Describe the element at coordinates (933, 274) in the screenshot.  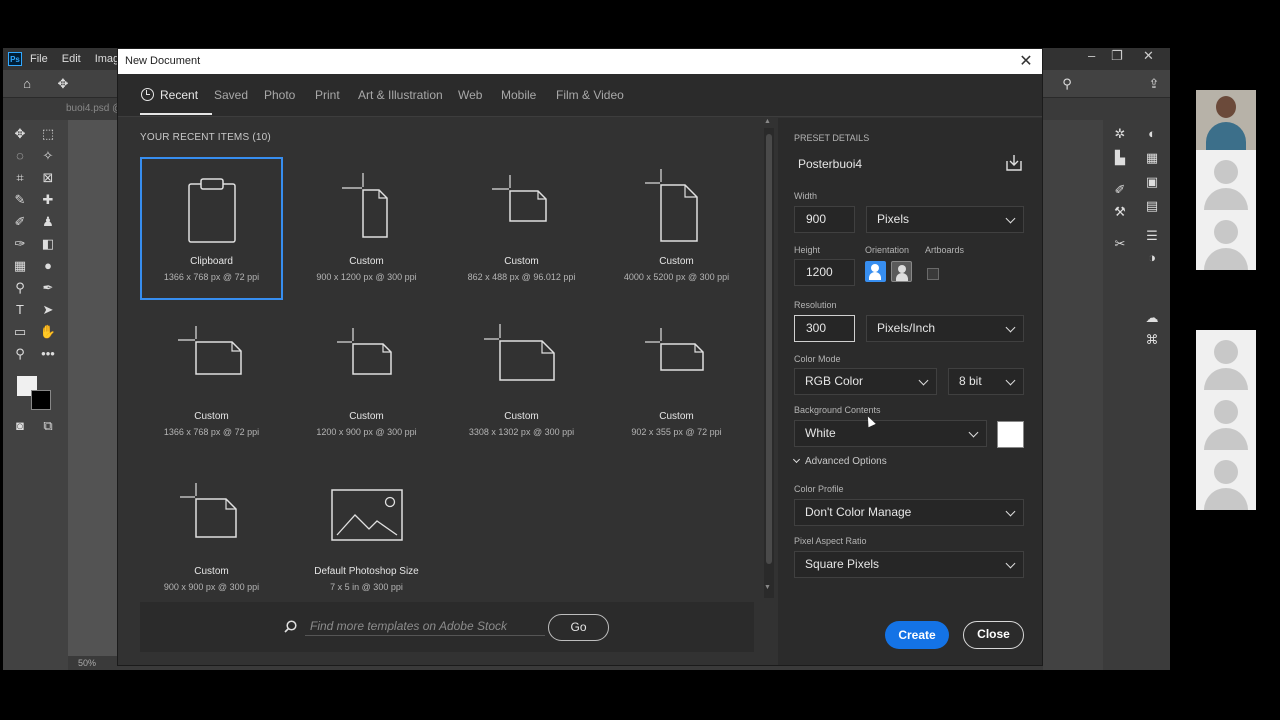
I see `artboards-checkbox` at that location.